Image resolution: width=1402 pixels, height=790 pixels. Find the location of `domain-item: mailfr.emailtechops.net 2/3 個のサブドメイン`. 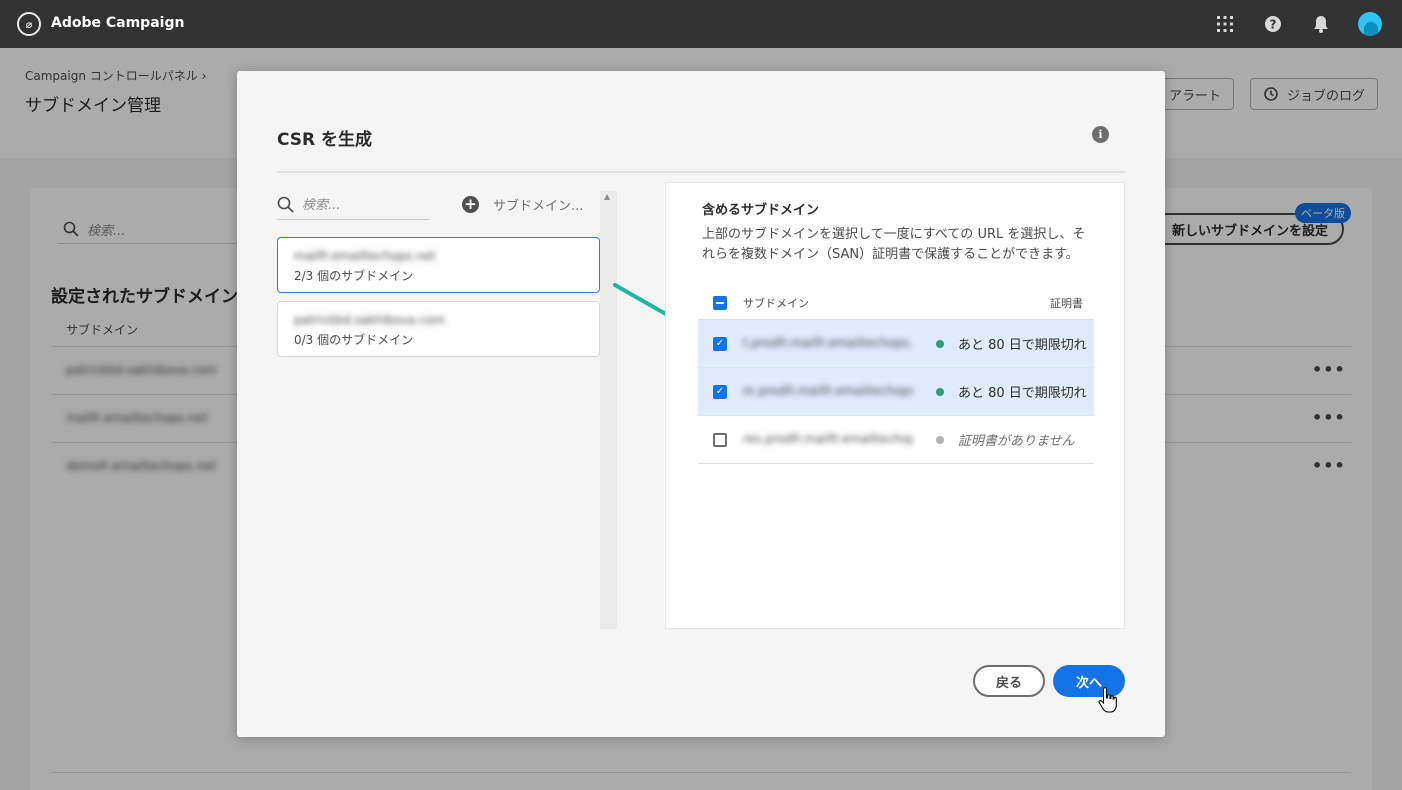

domain-item: mailfr.emailtechops.net 2/3 個のサブドメイン is located at coordinates (438, 265).